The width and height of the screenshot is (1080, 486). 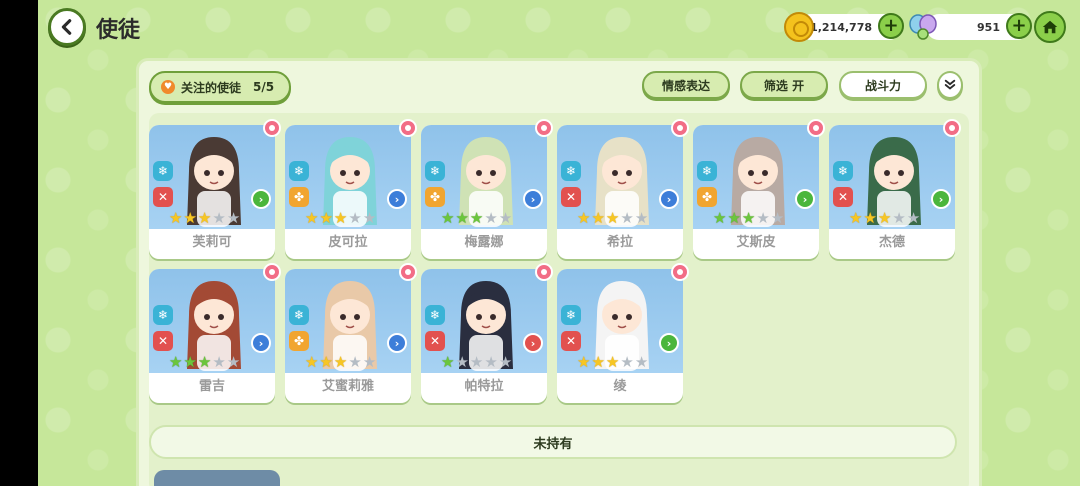 I want to click on not-owned-section-header: 未持有, so click(x=553, y=442).